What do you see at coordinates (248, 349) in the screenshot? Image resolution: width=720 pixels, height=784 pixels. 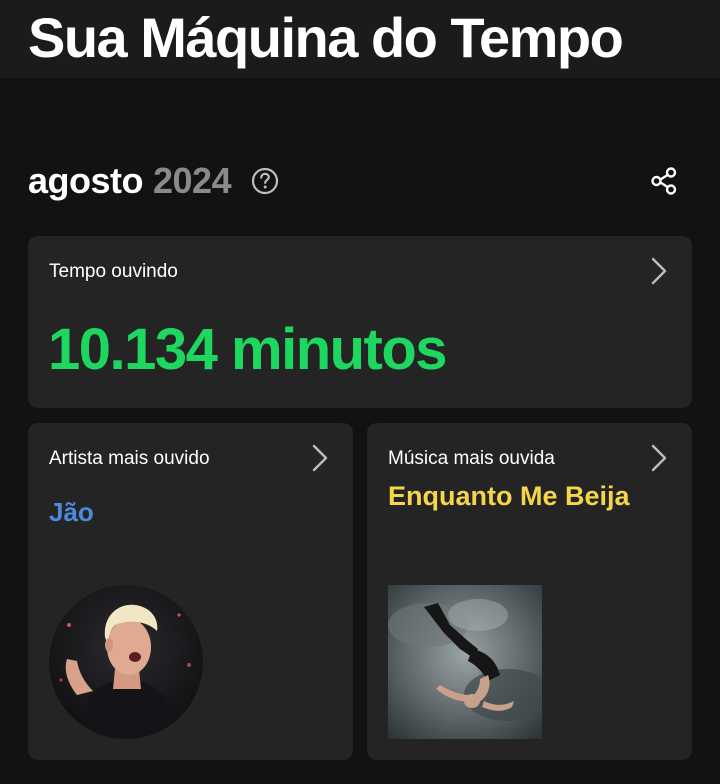 I see `listening-time-value: 10.134 minutos` at bounding box center [248, 349].